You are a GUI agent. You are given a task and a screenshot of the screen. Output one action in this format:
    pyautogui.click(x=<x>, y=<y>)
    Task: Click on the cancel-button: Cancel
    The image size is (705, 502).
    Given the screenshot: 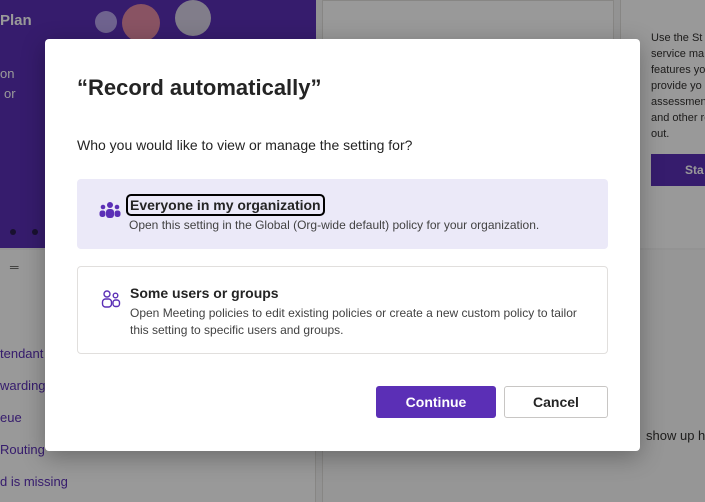 What is the action you would take?
    pyautogui.click(x=556, y=402)
    